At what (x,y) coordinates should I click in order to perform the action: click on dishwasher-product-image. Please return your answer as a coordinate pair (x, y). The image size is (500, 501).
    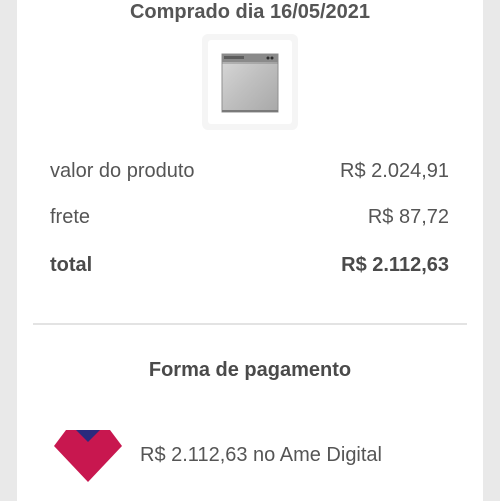
    Looking at the image, I should click on (250, 83).